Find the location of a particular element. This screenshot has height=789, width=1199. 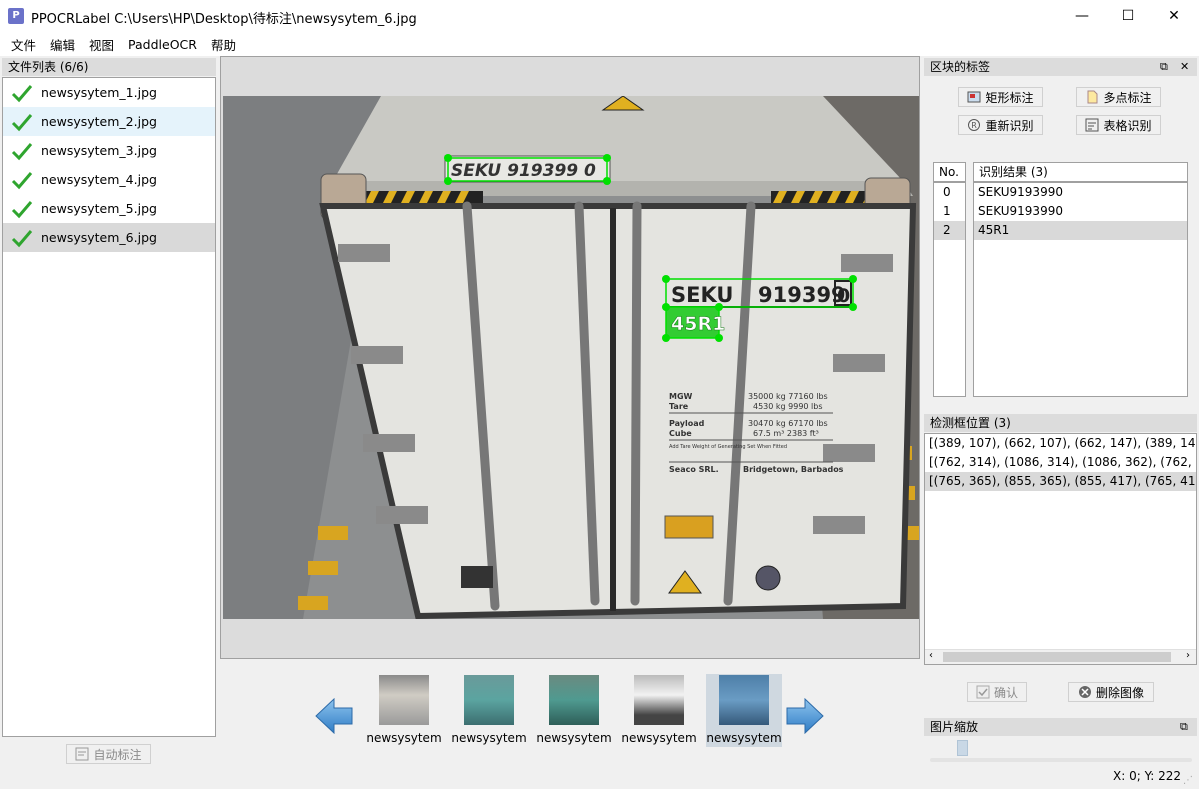

file-list-item: newsysytem_4.jpg is located at coordinates (109, 179).